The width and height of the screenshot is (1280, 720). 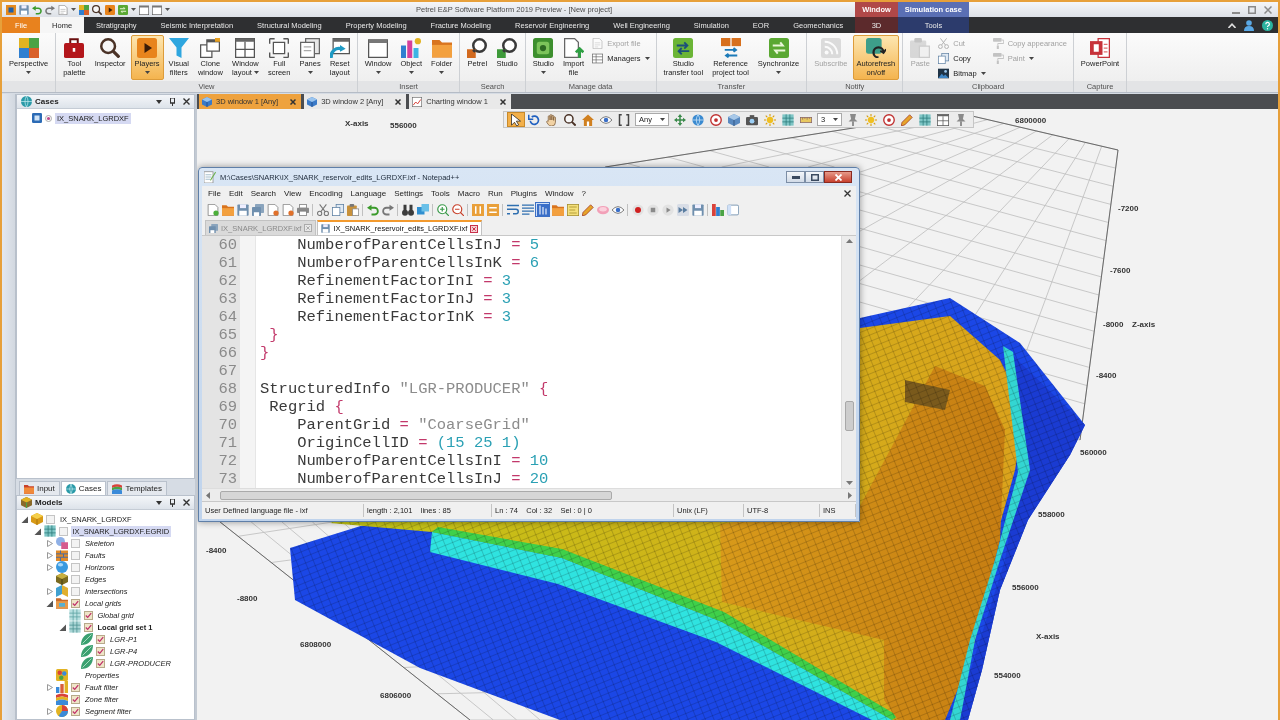 What do you see at coordinates (848, 362) in the screenshot?
I see `vertical-scrollbar` at bounding box center [848, 362].